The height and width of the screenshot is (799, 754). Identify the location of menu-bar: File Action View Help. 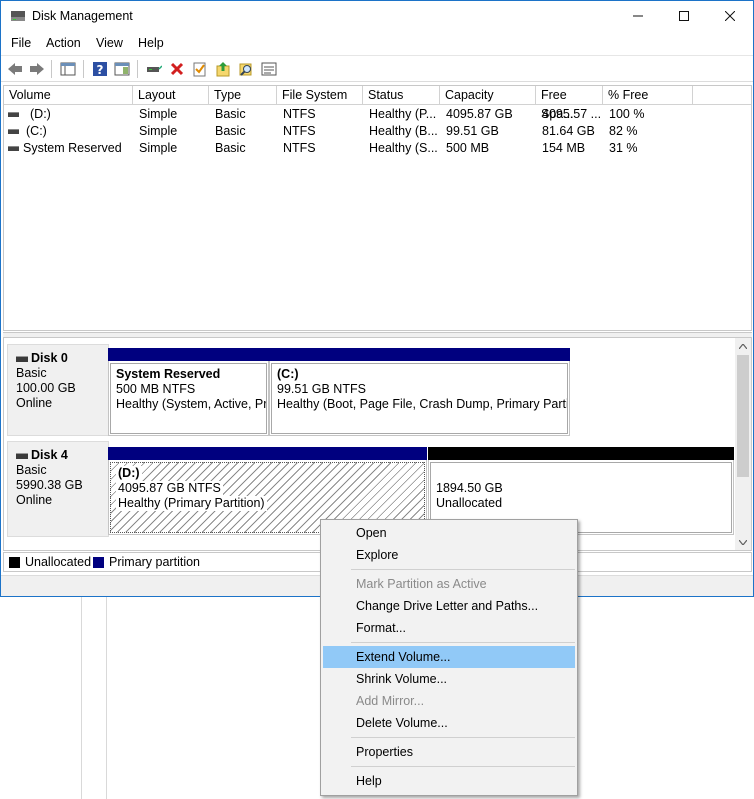
(377, 43).